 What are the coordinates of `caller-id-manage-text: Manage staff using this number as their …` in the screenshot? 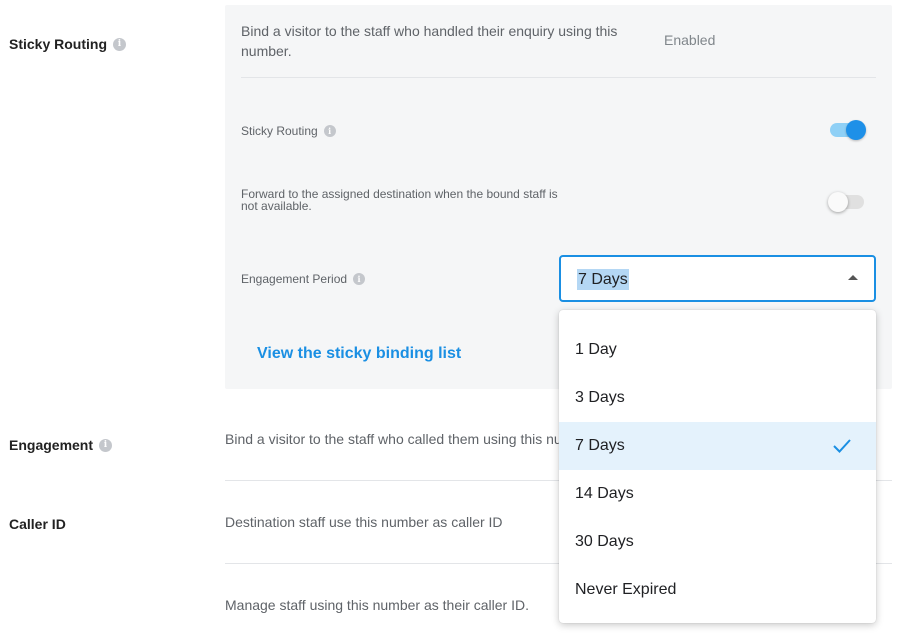 It's located at (377, 605).